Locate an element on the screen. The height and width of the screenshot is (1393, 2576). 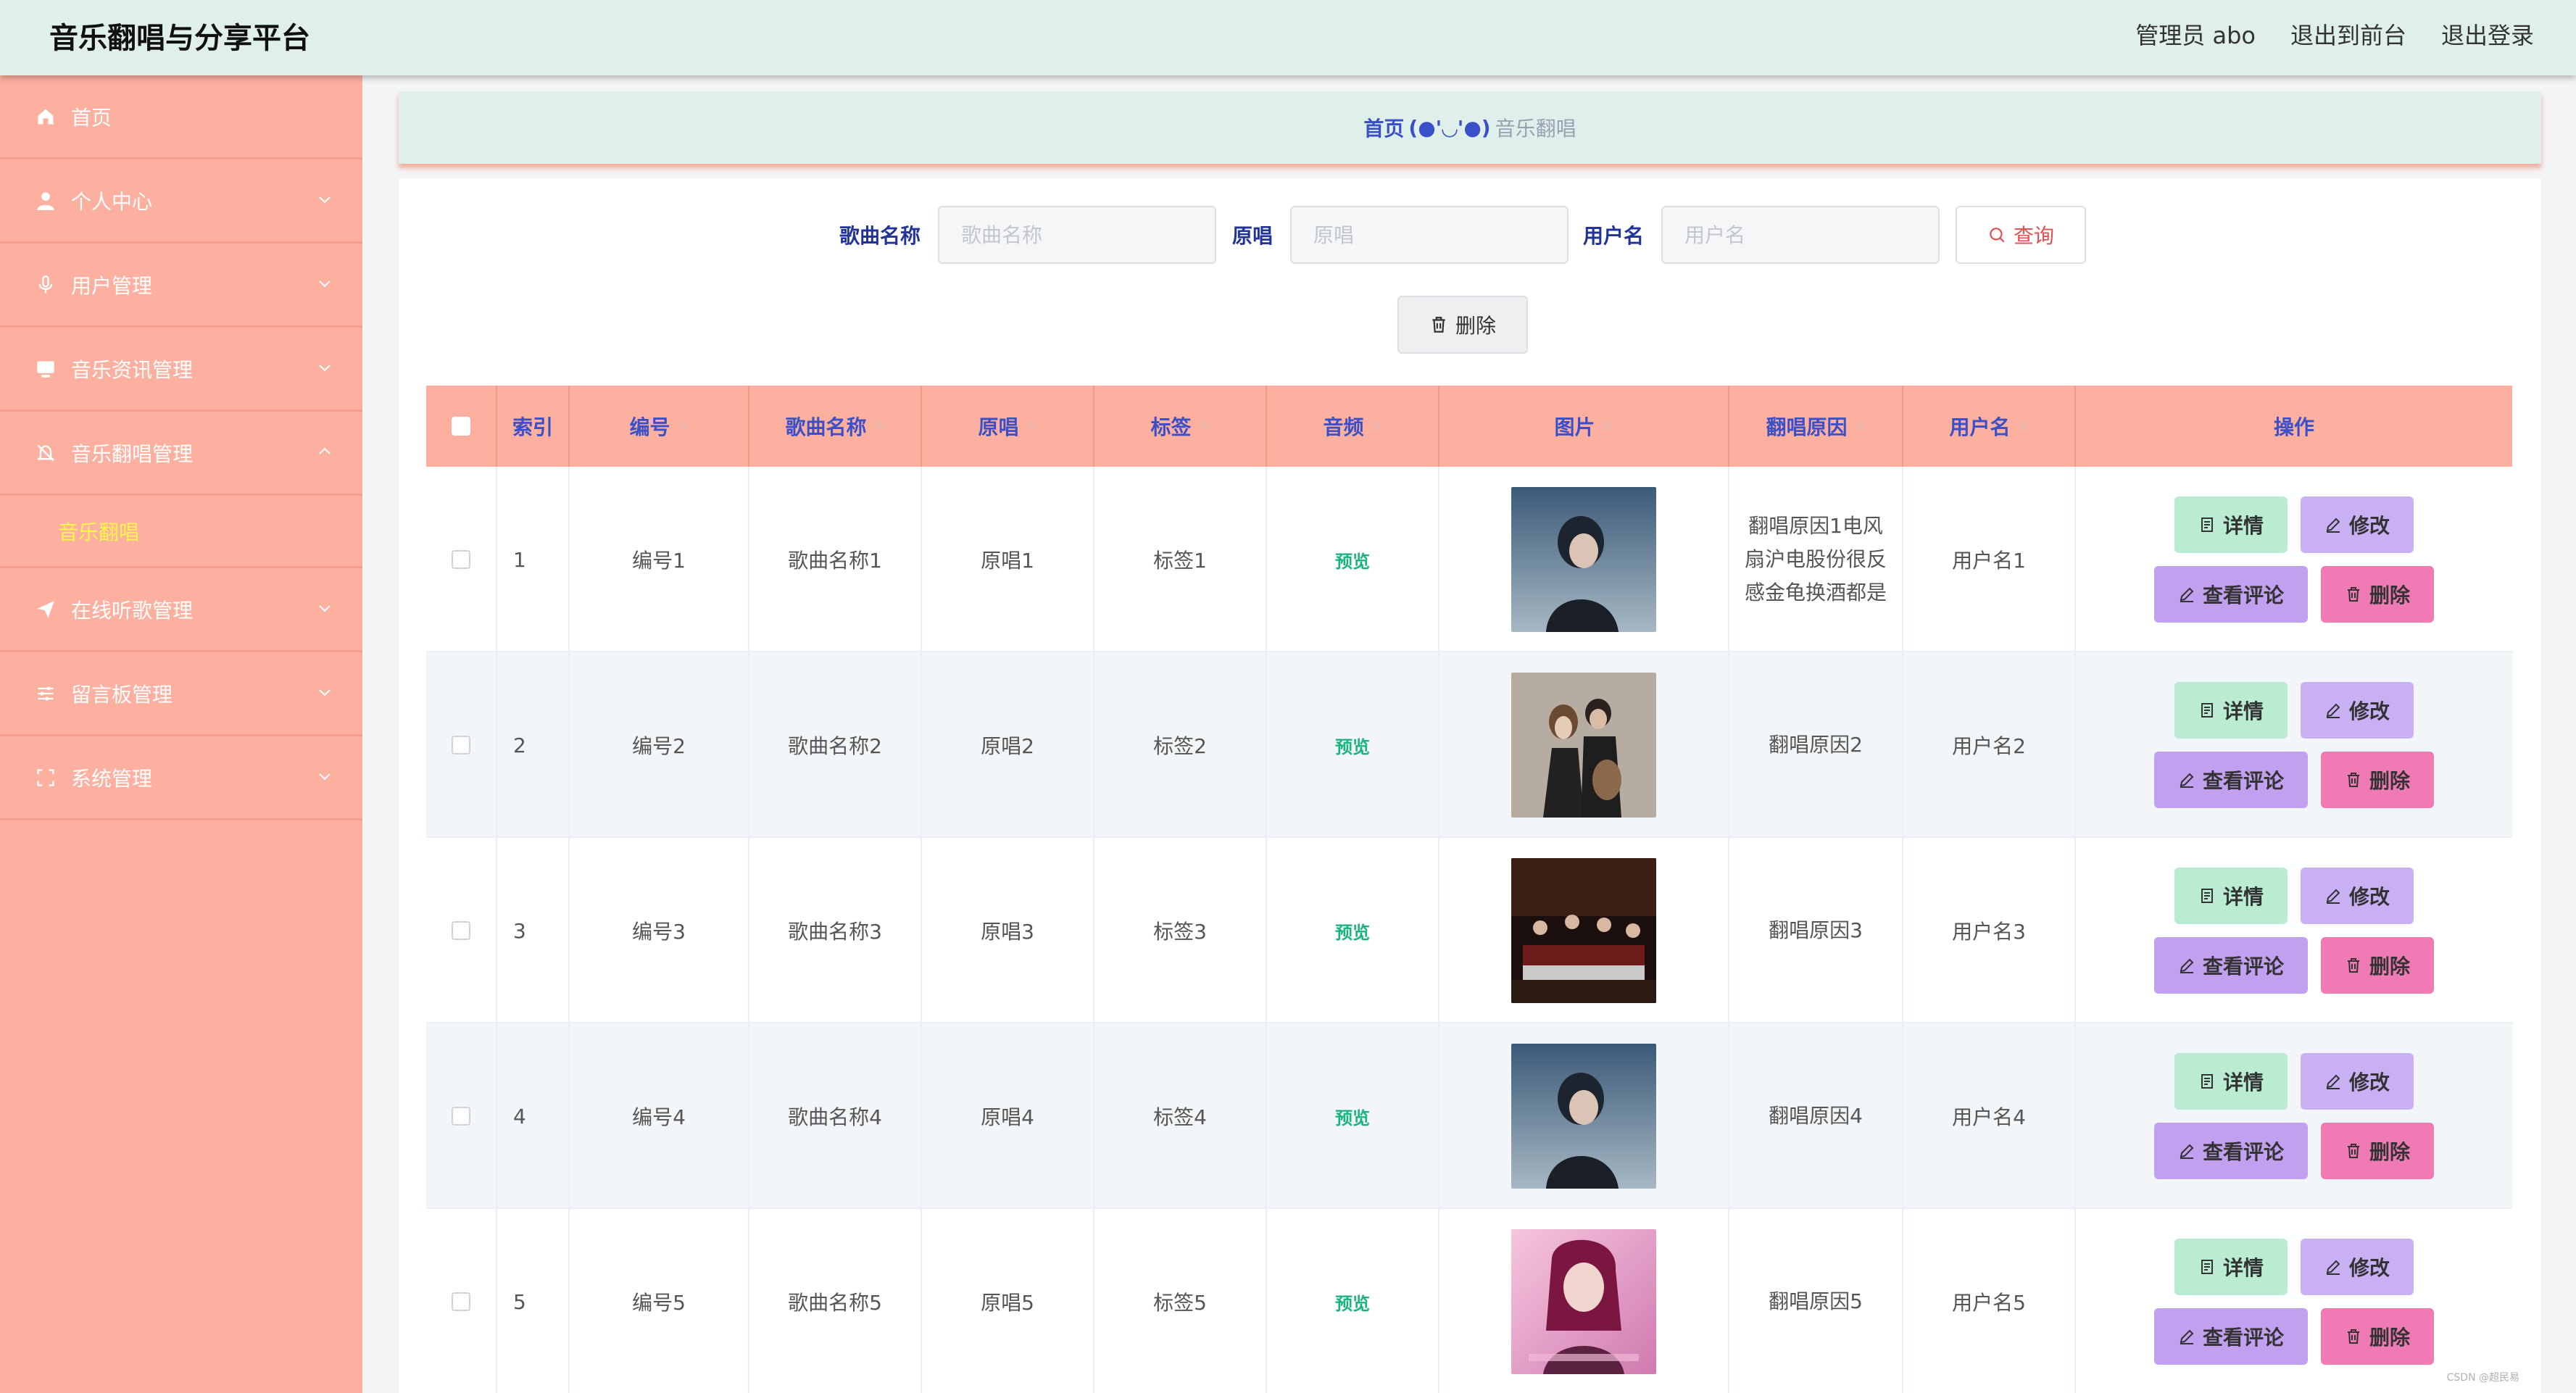
sidebar-item-personal-center: 个人中心 is located at coordinates (181, 201).